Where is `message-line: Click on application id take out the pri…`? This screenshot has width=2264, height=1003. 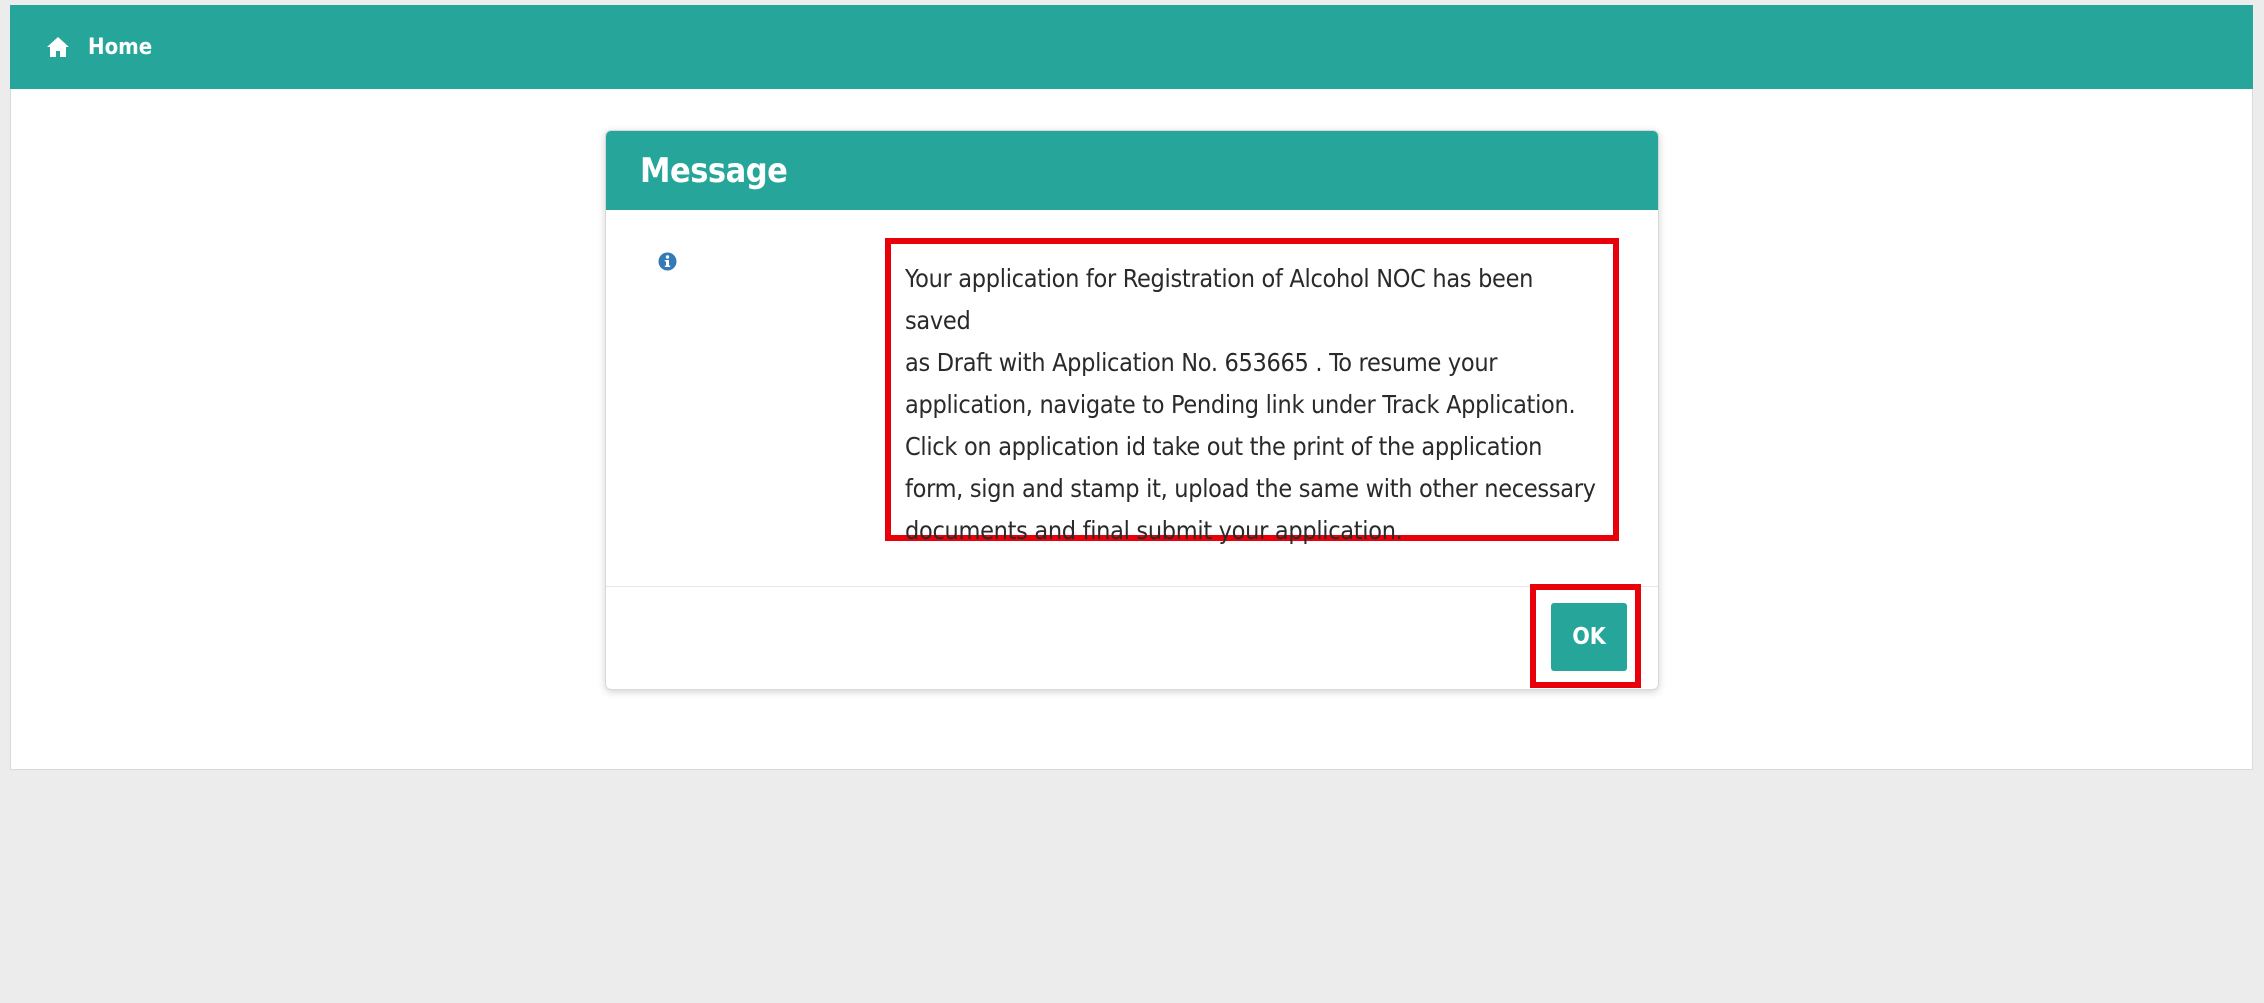 message-line: Click on application id take out the pri… is located at coordinates (1224, 446).